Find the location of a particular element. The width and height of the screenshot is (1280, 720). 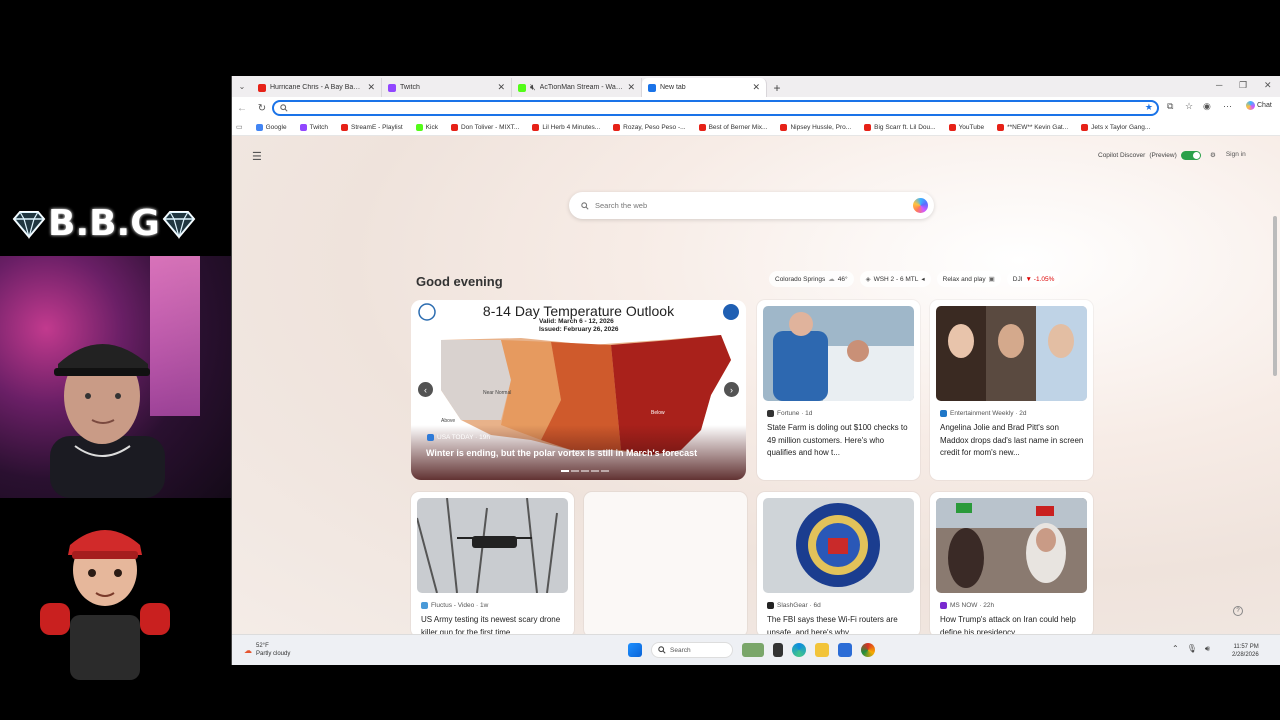

tab-twitch: Twitch ✕ is located at coordinates (447, 87).